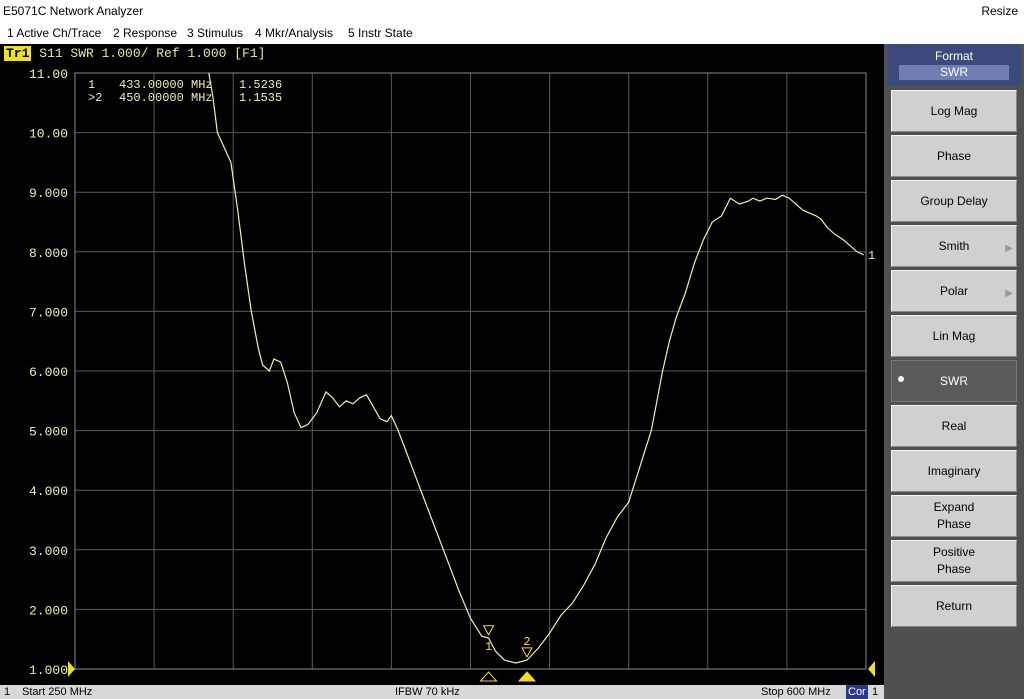 Image resolution: width=1024 pixels, height=699 pixels. What do you see at coordinates (54, 33) in the screenshot?
I see `menu-active-ch-trace: 1 Active Ch/Trace` at bounding box center [54, 33].